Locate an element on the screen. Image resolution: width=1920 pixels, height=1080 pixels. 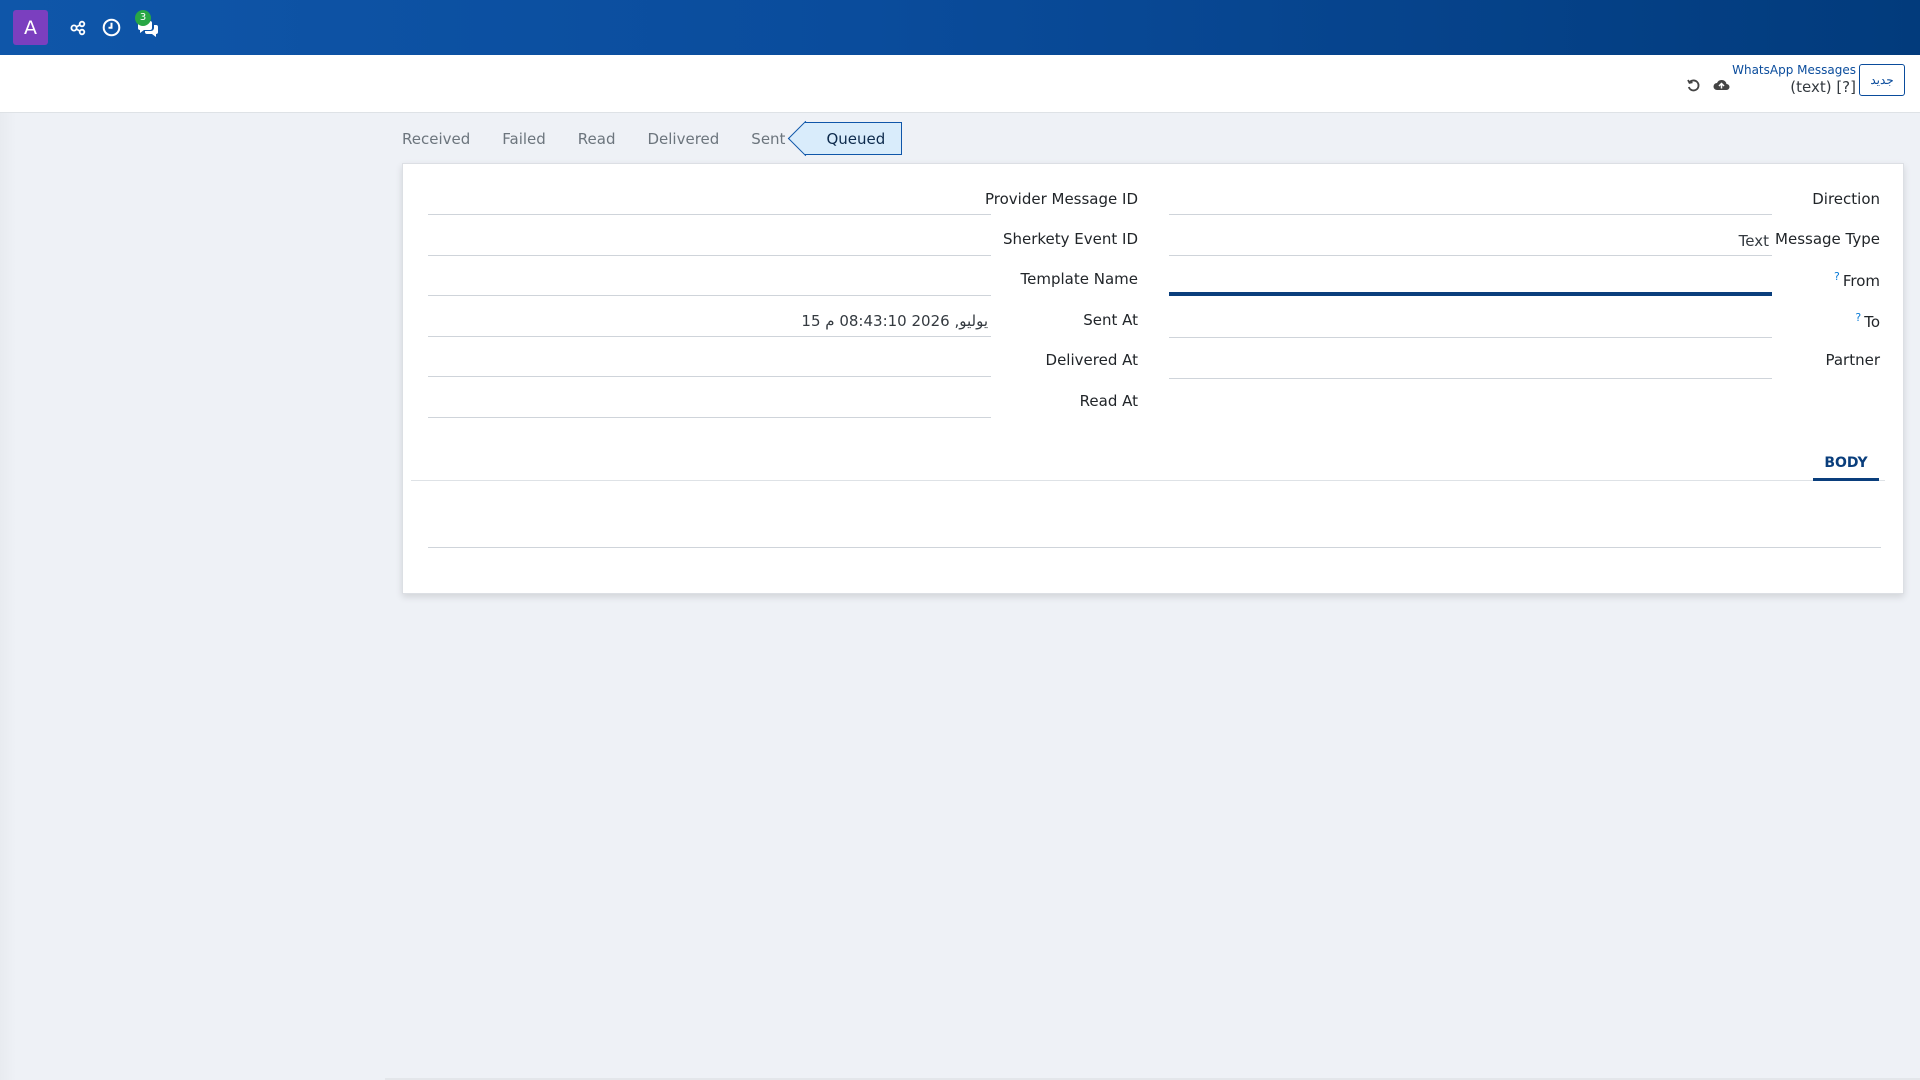
status-received: Received is located at coordinates (436, 139).